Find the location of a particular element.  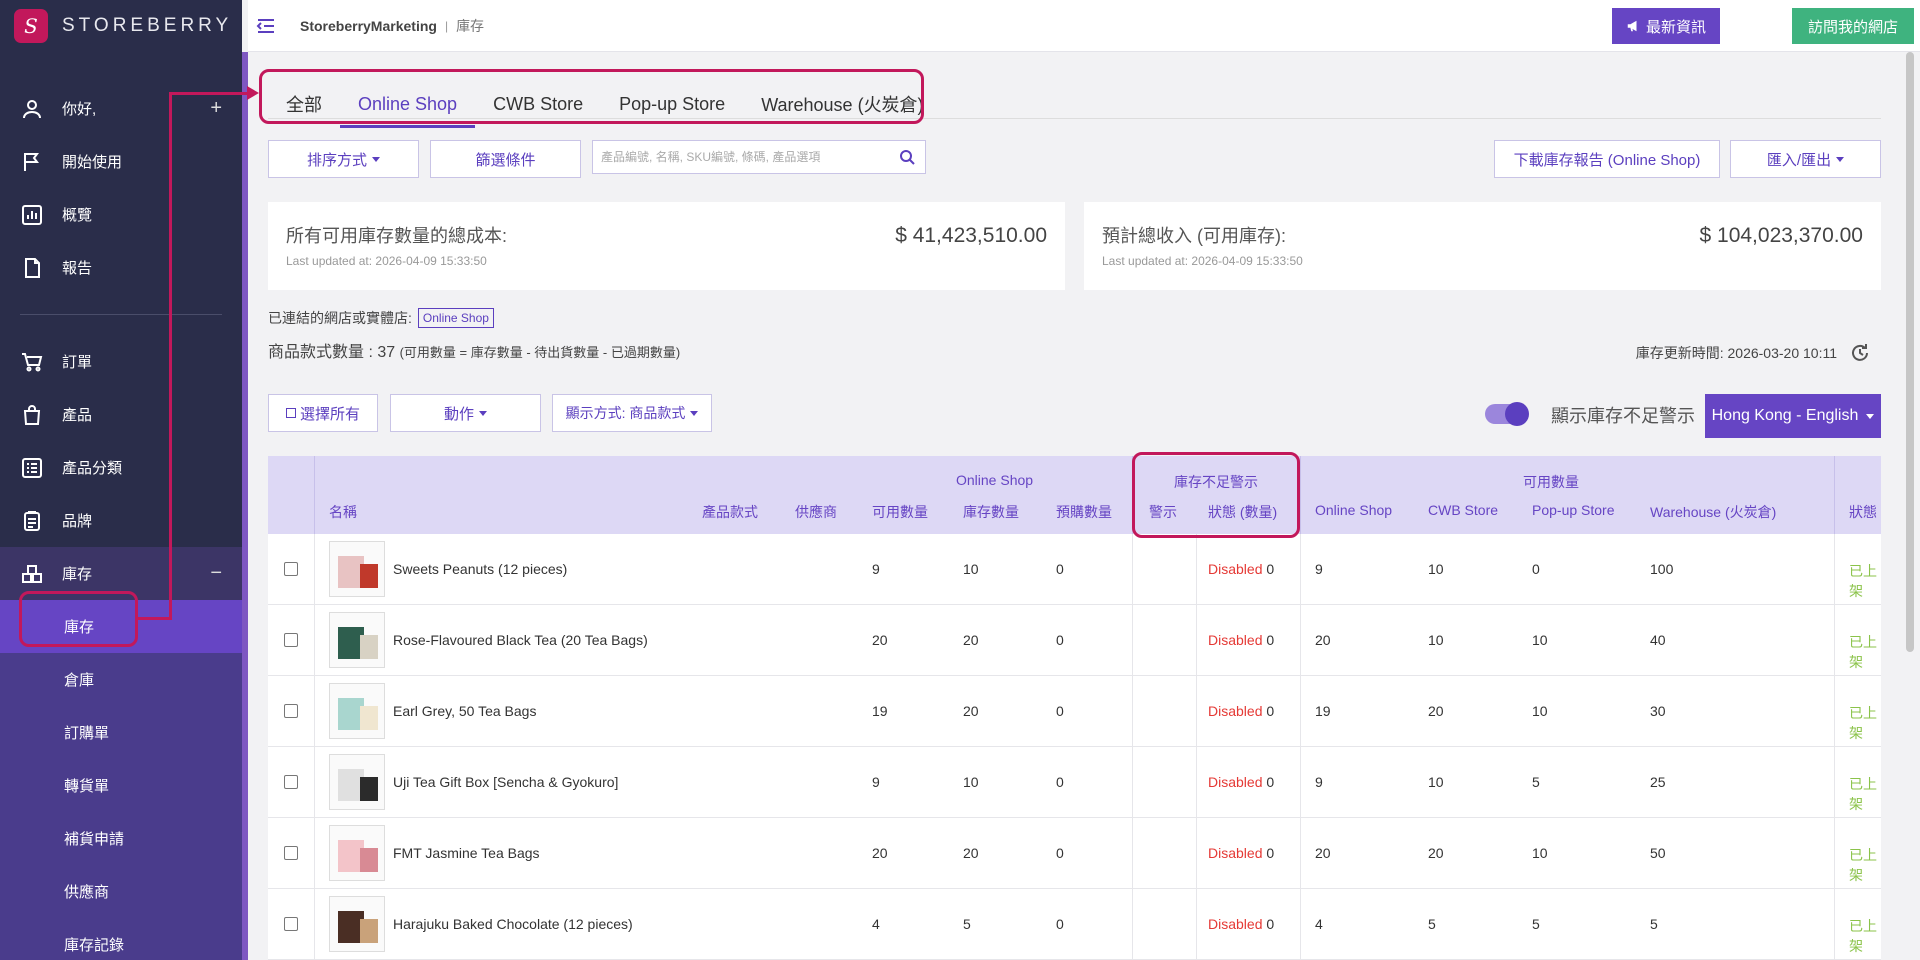

refresh-icon is located at coordinates (1860, 353).